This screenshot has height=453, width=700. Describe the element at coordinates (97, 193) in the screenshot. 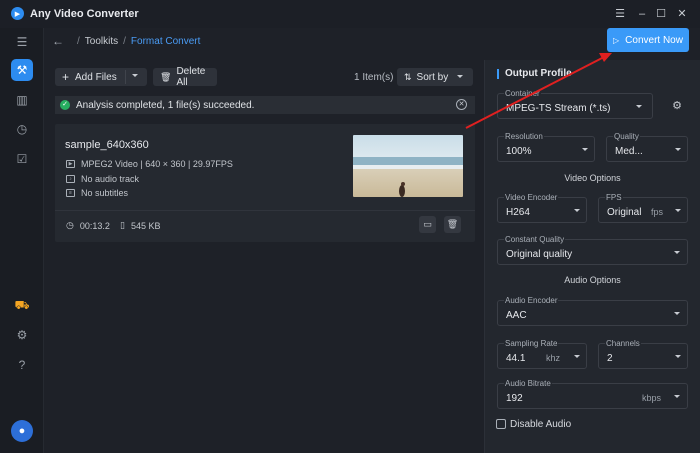

I see `subtitle-info-row: ≡ No subtitles` at that location.